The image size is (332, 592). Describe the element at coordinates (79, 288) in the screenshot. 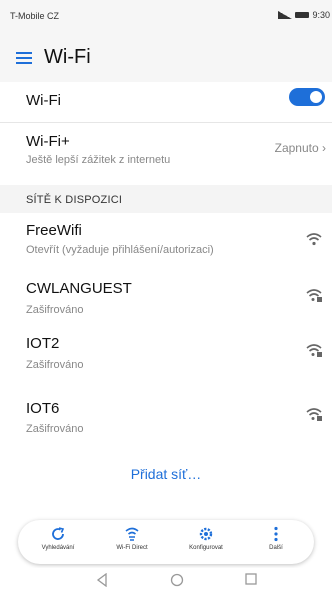

I see `network-name: CWLANGUEST` at that location.